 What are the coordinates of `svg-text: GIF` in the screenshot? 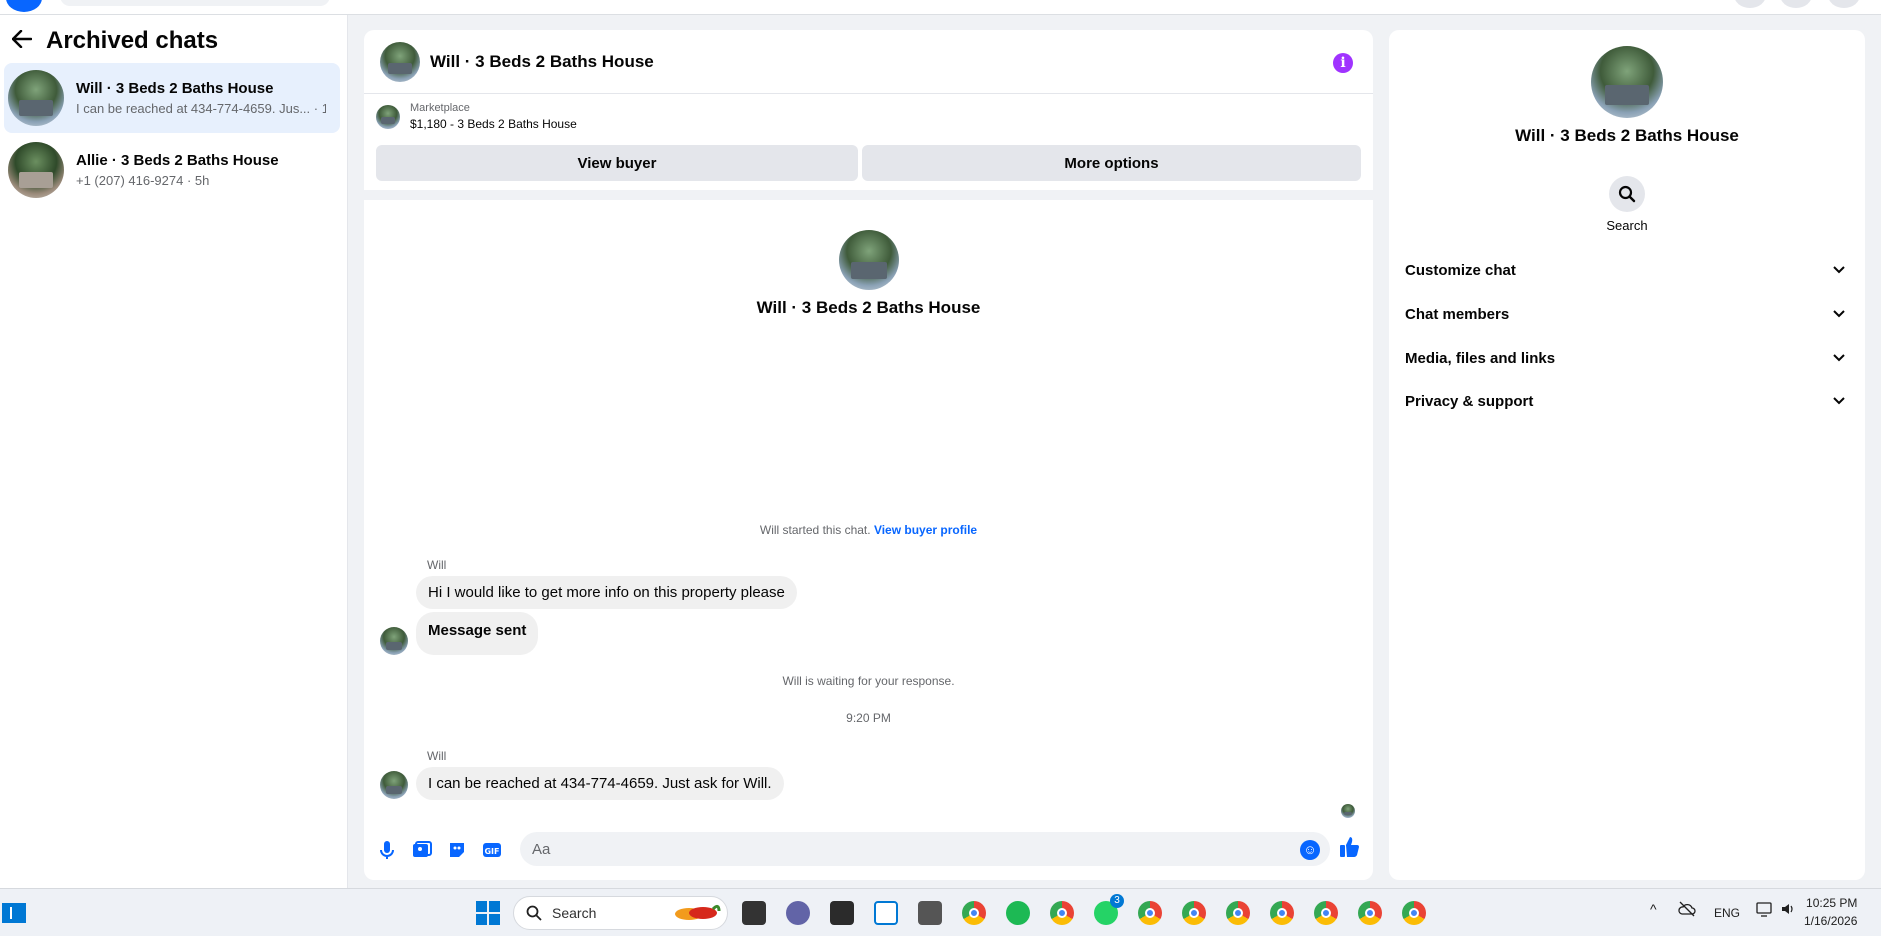 It's located at (491, 851).